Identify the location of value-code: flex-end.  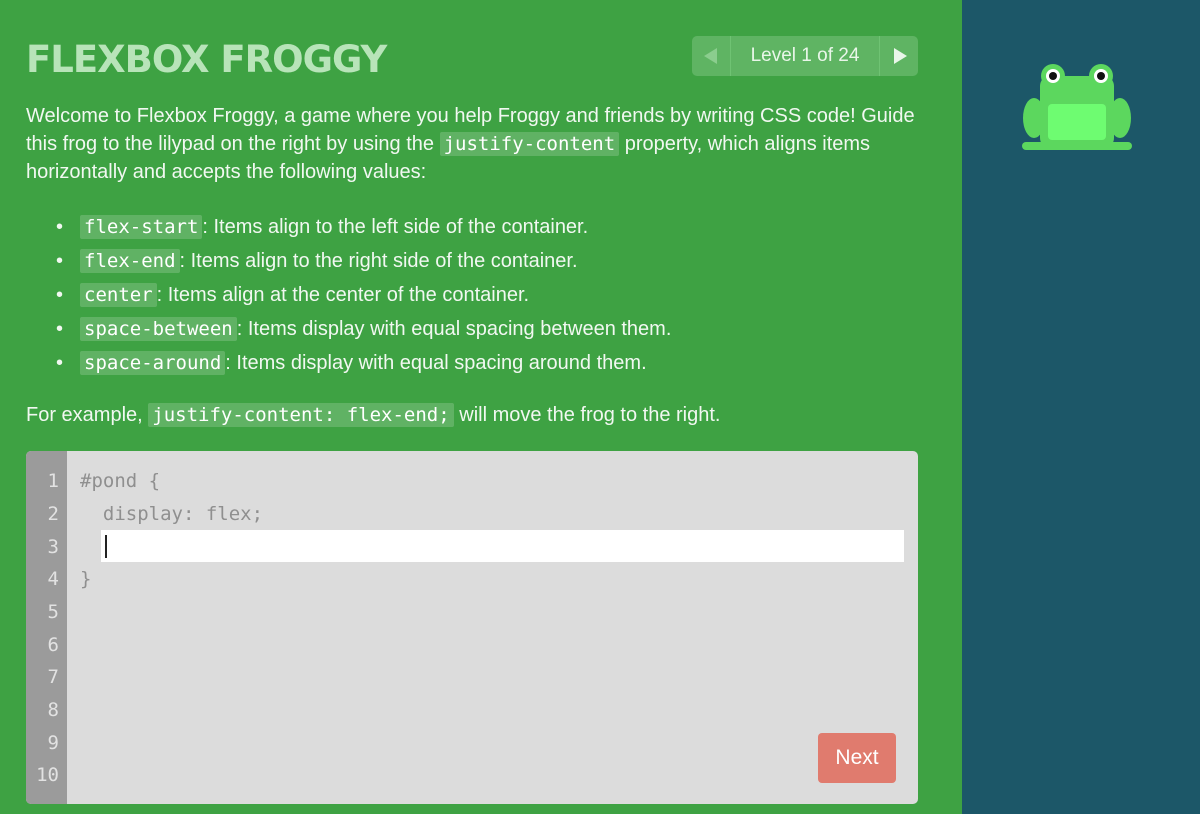
(130, 261).